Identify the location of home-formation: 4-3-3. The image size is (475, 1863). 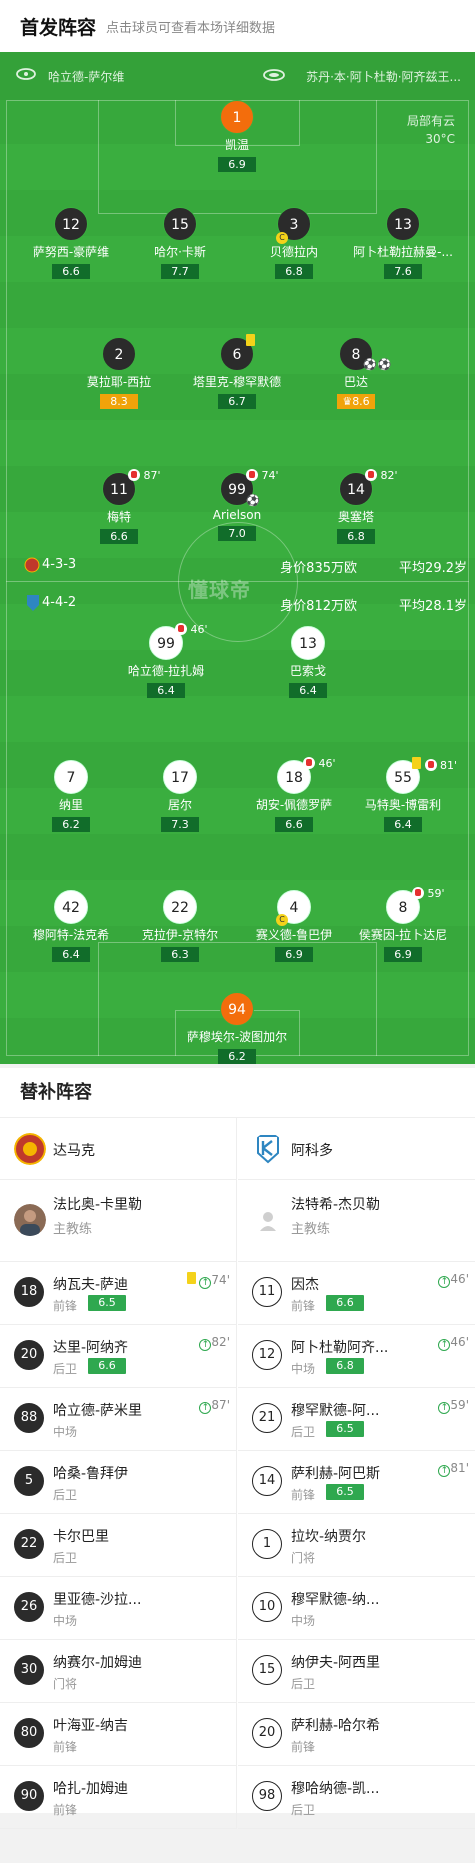
(59, 564).